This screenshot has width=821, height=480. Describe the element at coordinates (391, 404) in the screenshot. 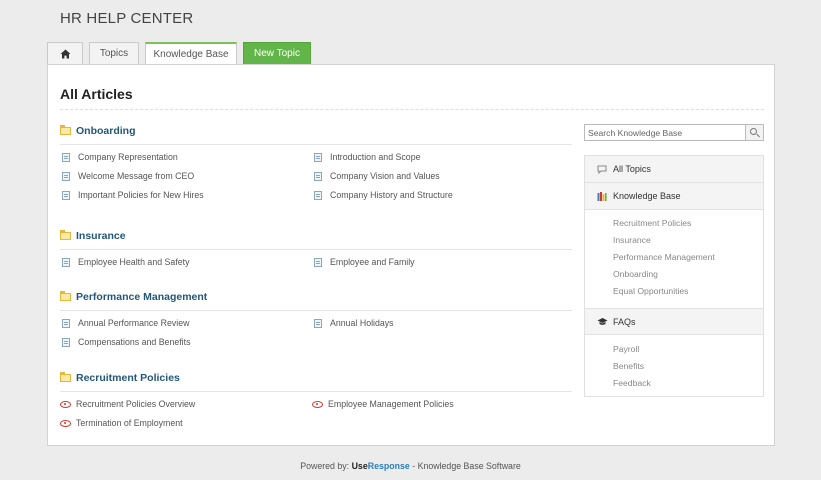

I see `article-title: Employee Management Policies` at that location.